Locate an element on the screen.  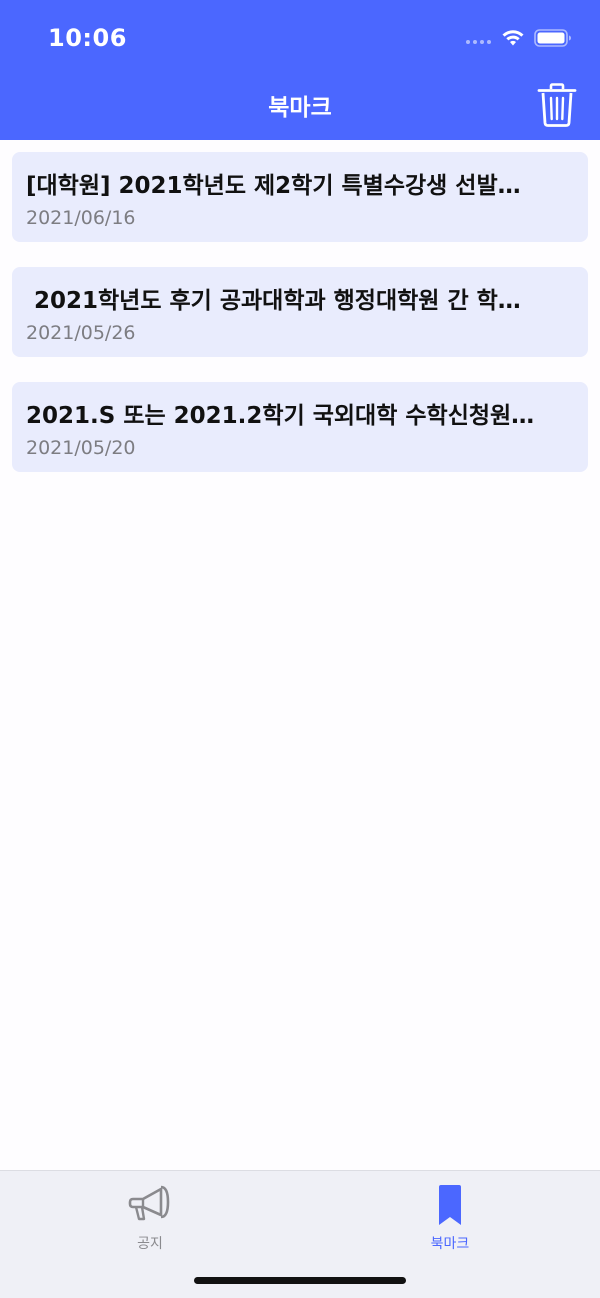
trash-icon is located at coordinates (557, 105).